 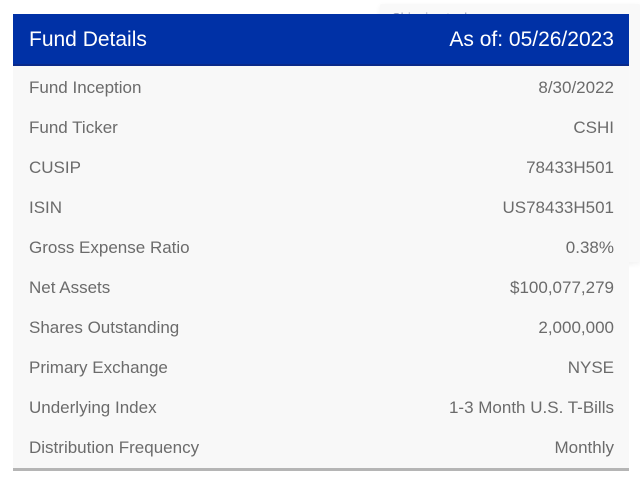 What do you see at coordinates (88, 39) in the screenshot?
I see `fund-details-title: Fund Details` at bounding box center [88, 39].